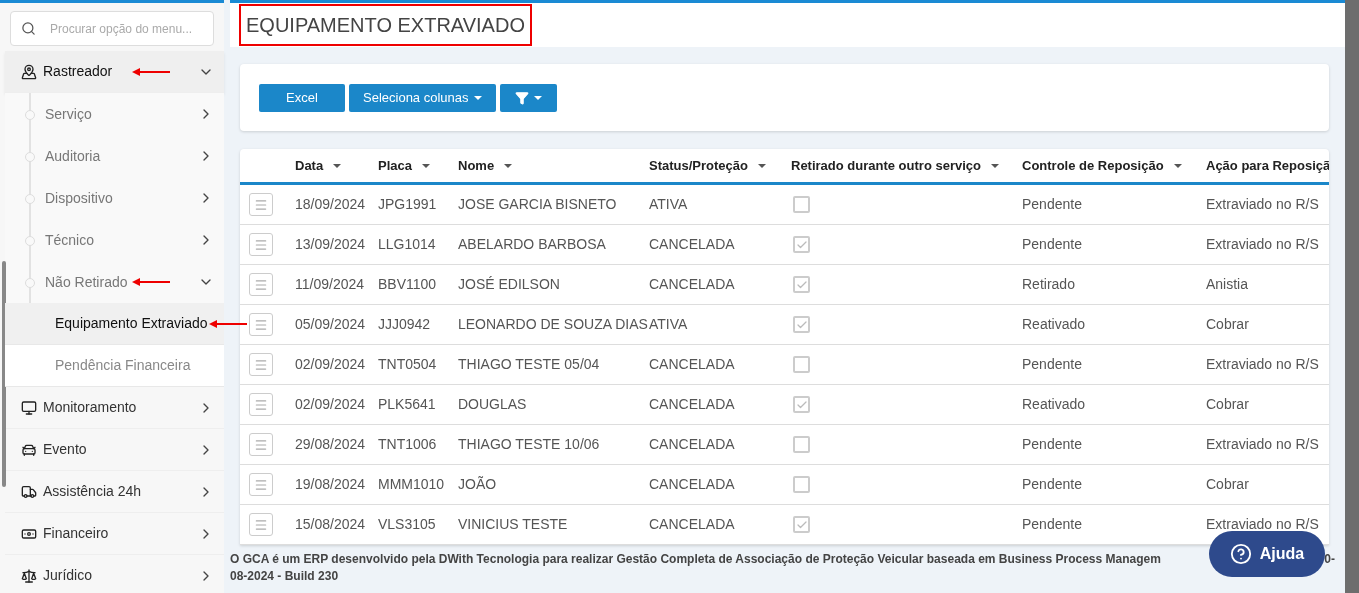 This screenshot has width=1359, height=593. What do you see at coordinates (720, 165) in the screenshot?
I see `column-header: Status/Proteção` at bounding box center [720, 165].